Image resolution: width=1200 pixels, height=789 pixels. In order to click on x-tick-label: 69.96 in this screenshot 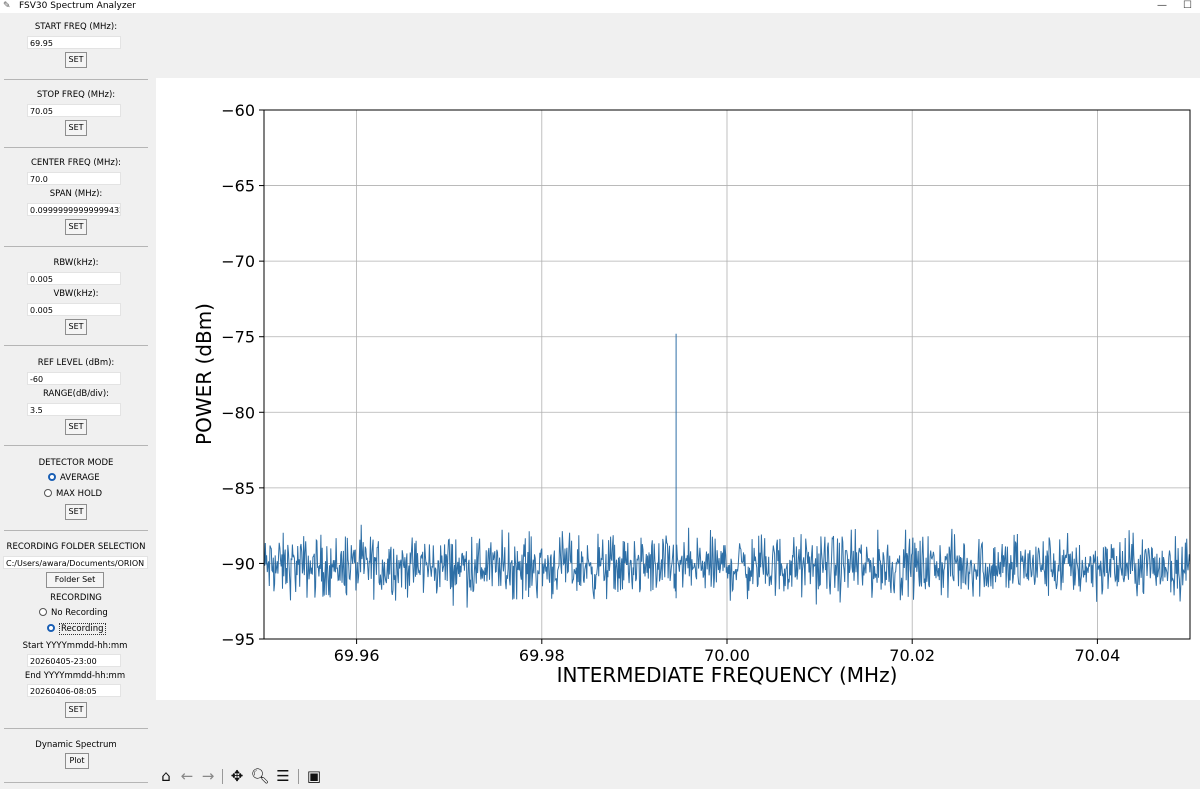, I will do `click(357, 655)`.